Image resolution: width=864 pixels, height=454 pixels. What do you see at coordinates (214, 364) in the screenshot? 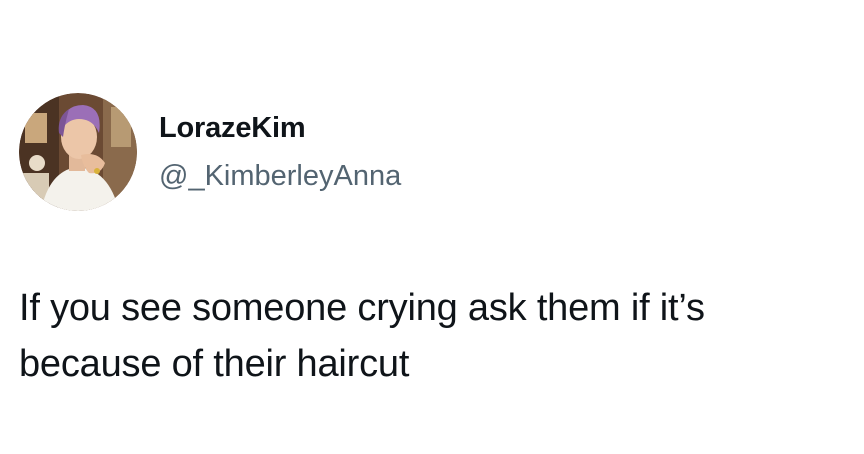
I see `tweet-text-line: because of their haircut` at bounding box center [214, 364].